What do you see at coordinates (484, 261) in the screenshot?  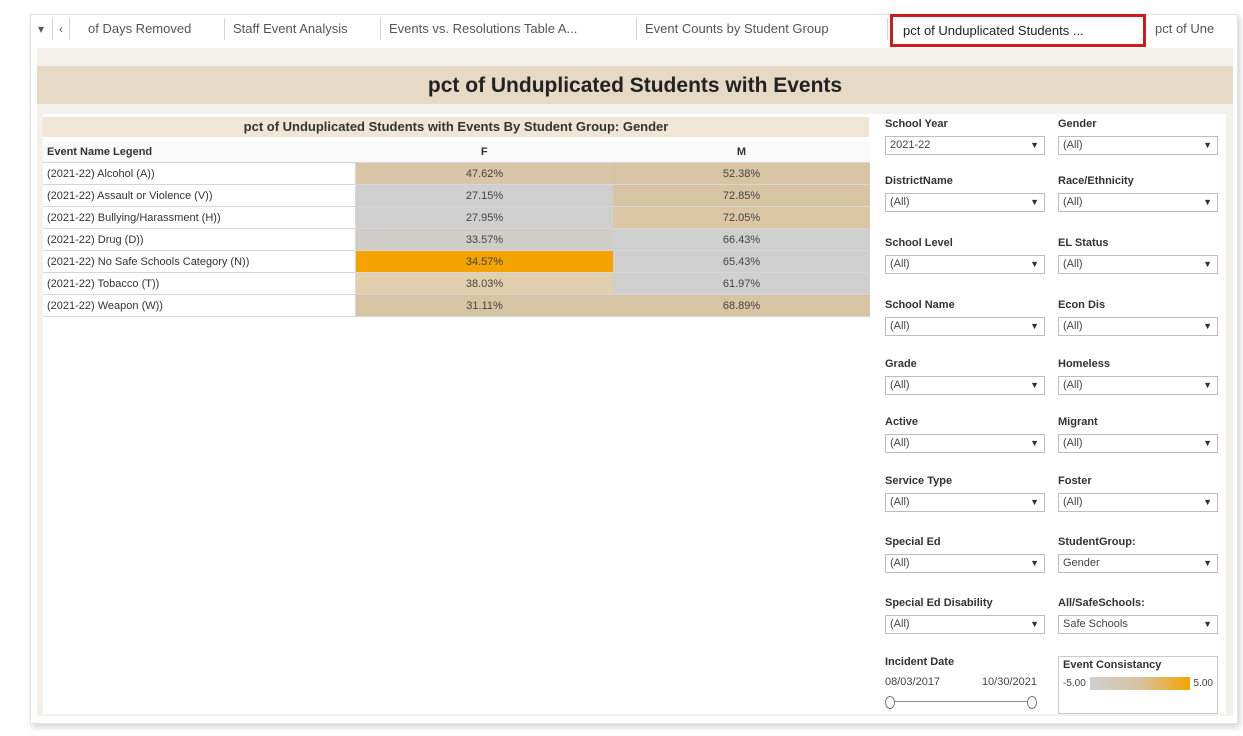 I see `cell-f: 34.57%` at bounding box center [484, 261].